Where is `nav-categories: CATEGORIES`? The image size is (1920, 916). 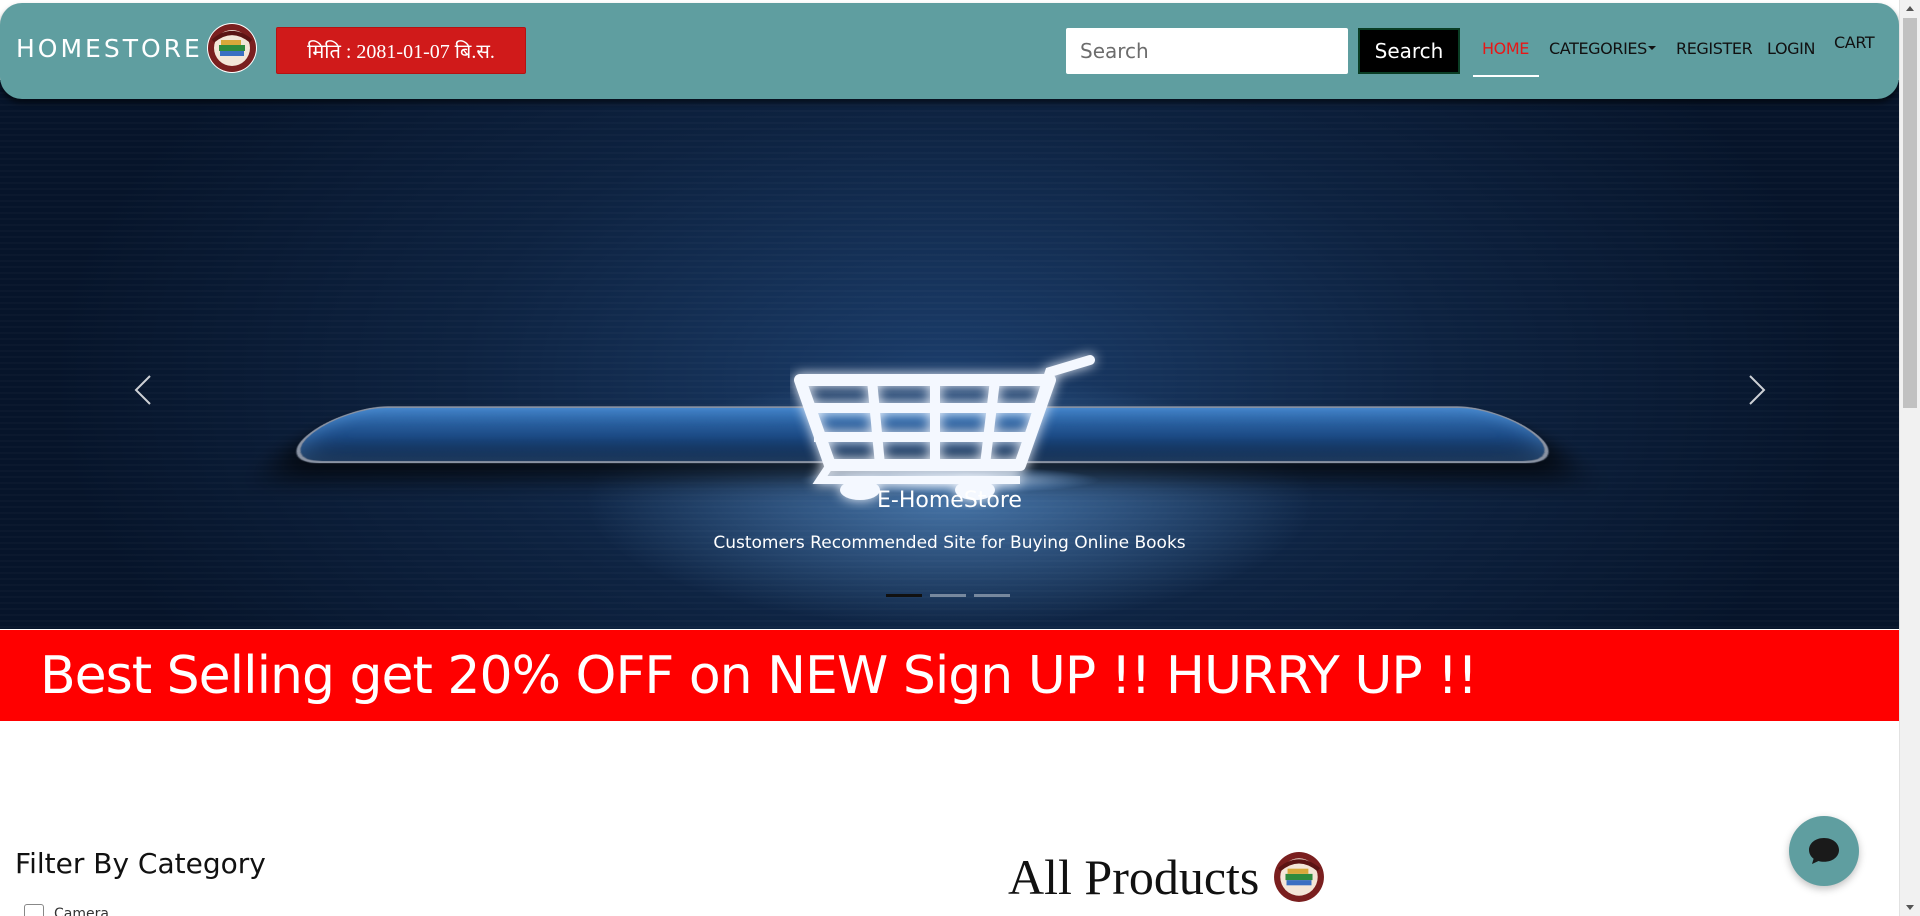
nav-categories: CATEGORIES is located at coordinates (1602, 48).